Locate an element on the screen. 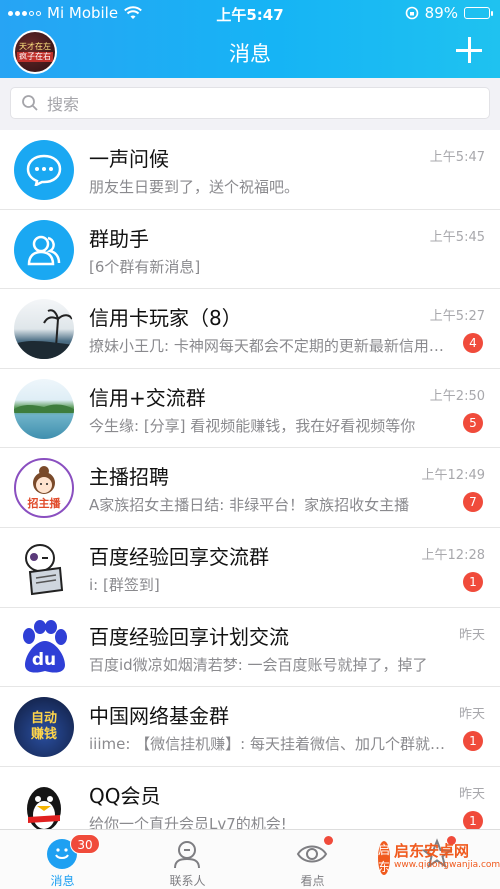 This screenshot has width=500, height=889. page-title: 消息 is located at coordinates (250, 54).